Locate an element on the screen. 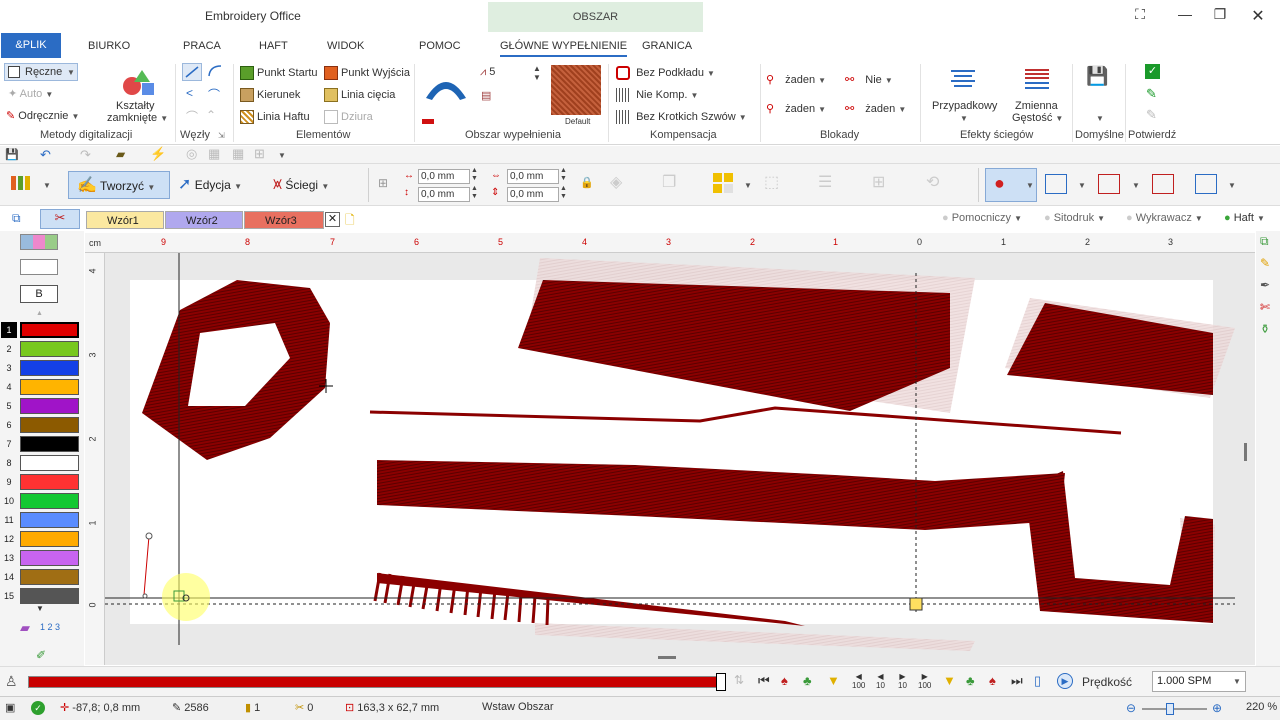 The image size is (1280, 720). forward-100-button: ▶ 100 is located at coordinates (924, 681).